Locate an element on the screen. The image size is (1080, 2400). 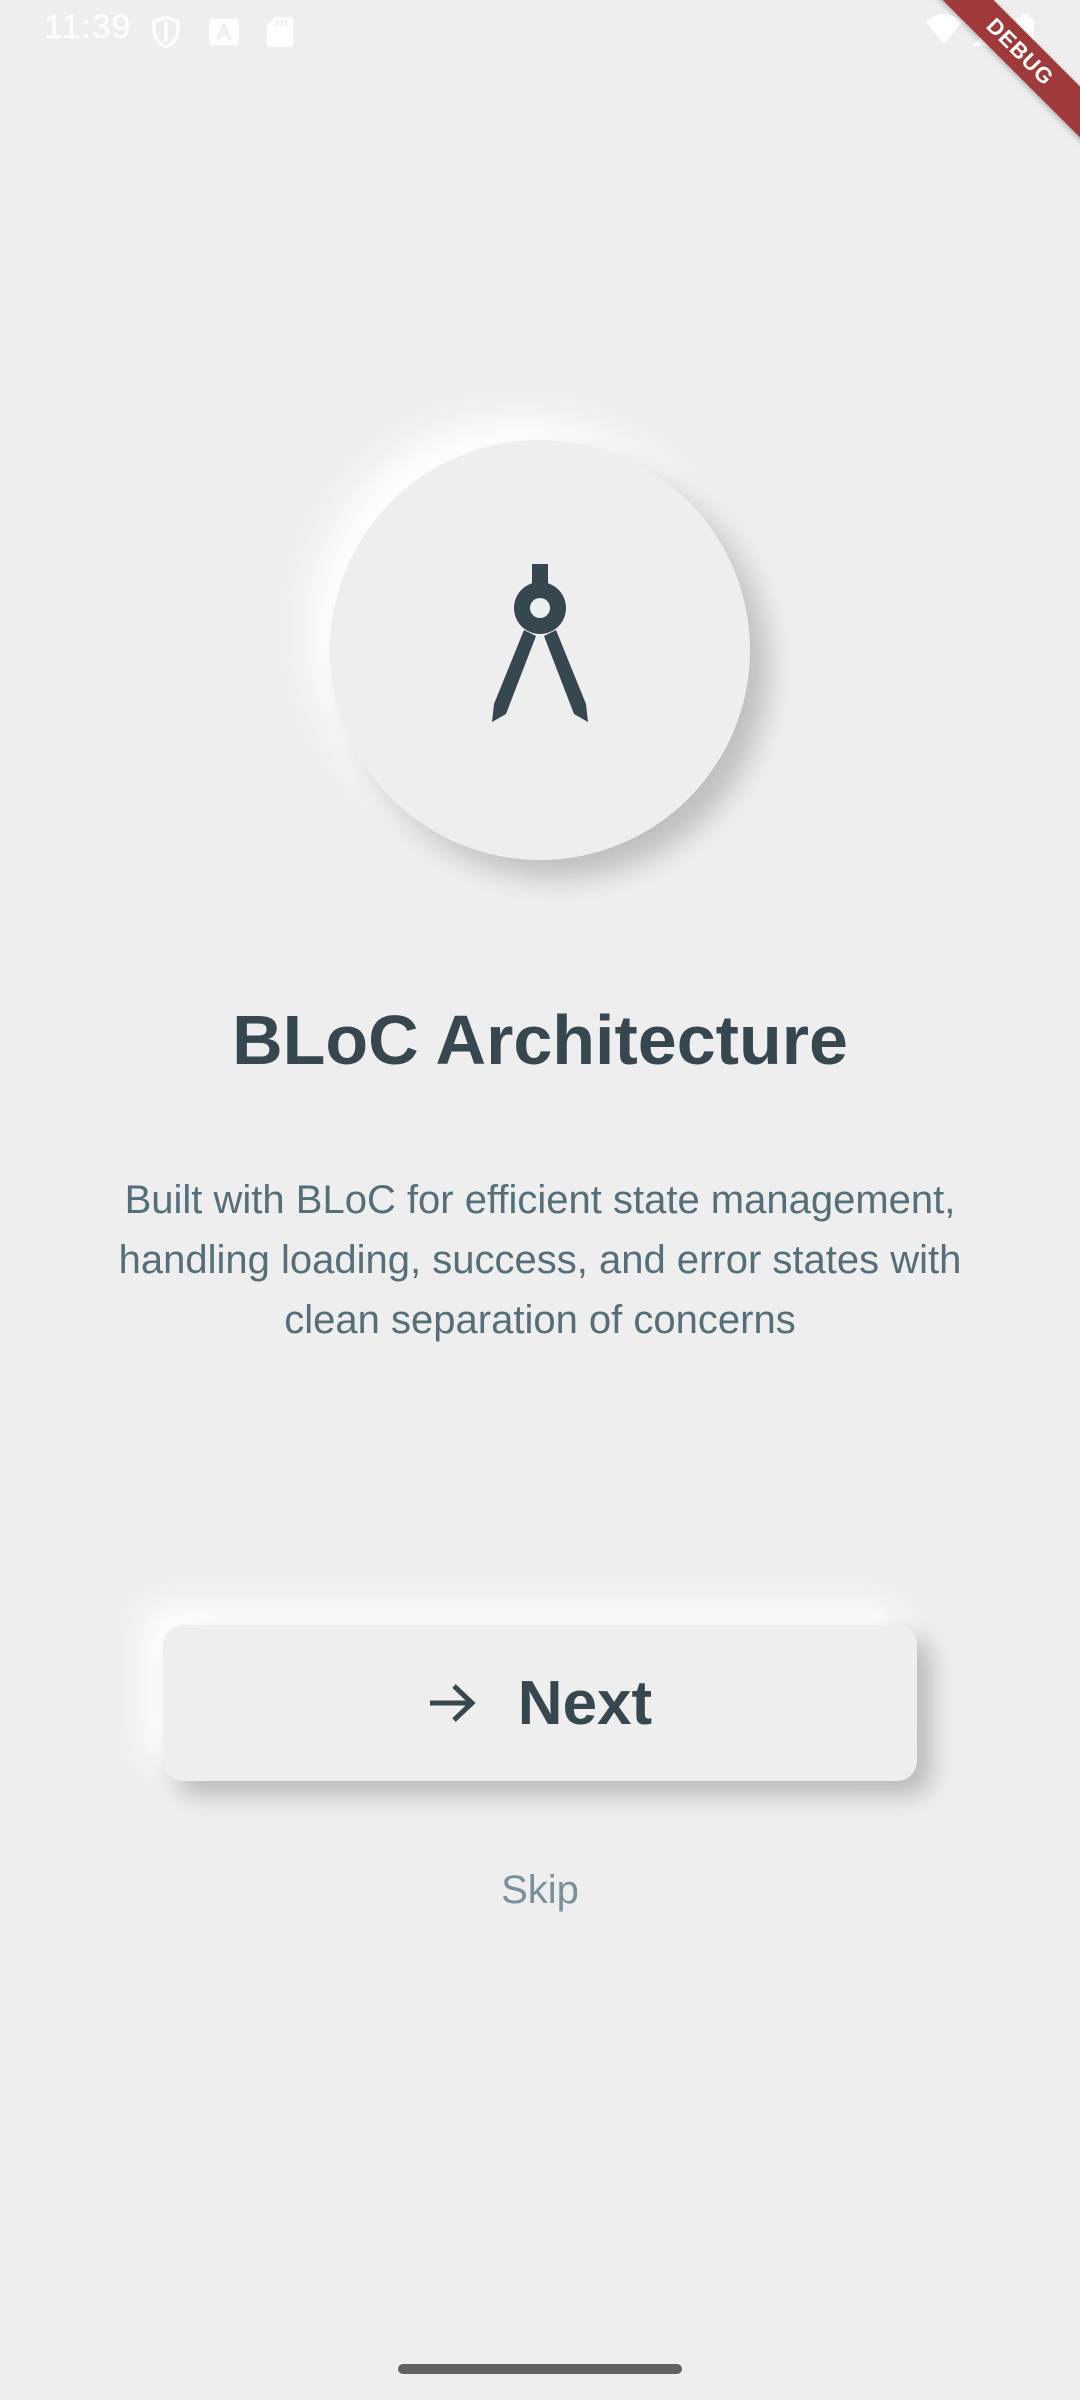
page-title: BLoC Architecture is located at coordinates (540, 1040).